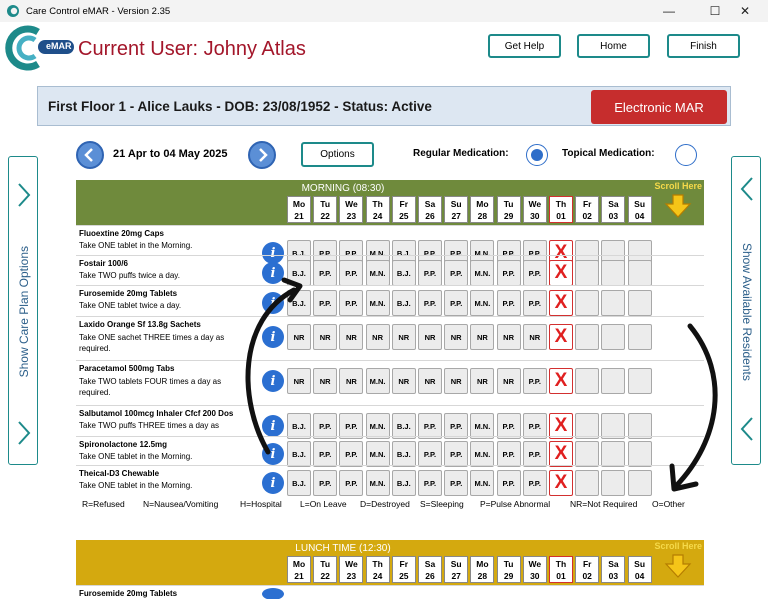  What do you see at coordinates (524, 46) in the screenshot?
I see `get-help-button: Get Help` at bounding box center [524, 46].